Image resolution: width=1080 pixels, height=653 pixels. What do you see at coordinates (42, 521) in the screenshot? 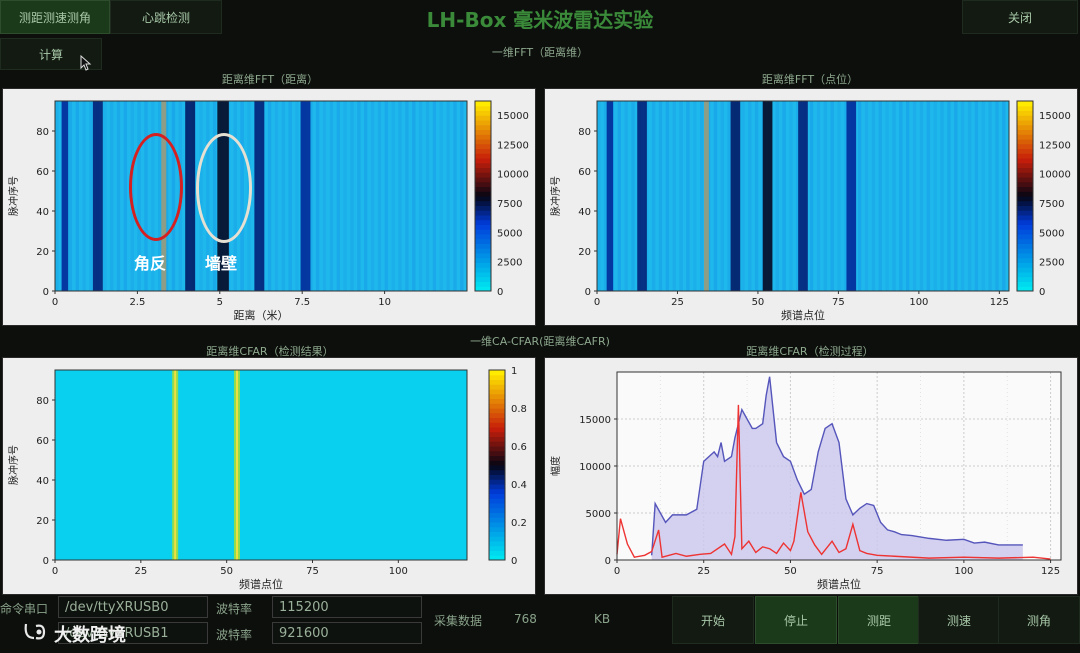
I see `y-tick-label: 20` at bounding box center [42, 521].